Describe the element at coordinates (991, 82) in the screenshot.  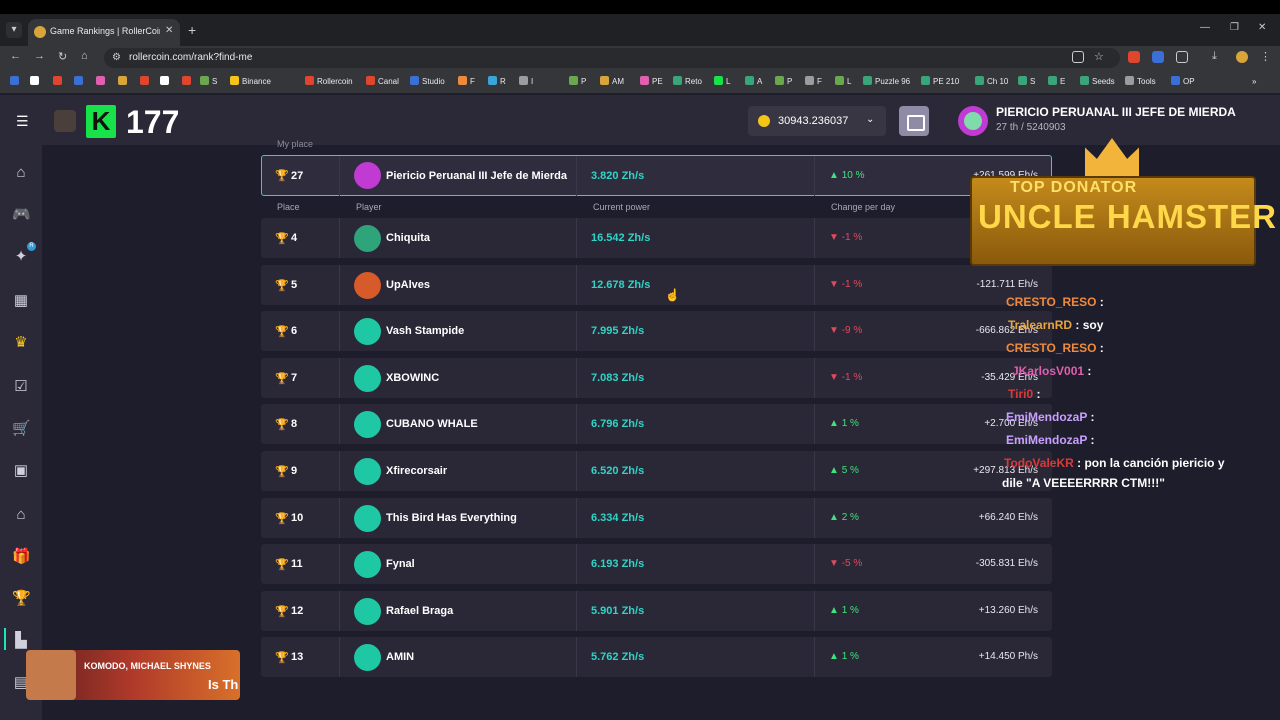
I see `bookmark-item: Ch 10` at that location.